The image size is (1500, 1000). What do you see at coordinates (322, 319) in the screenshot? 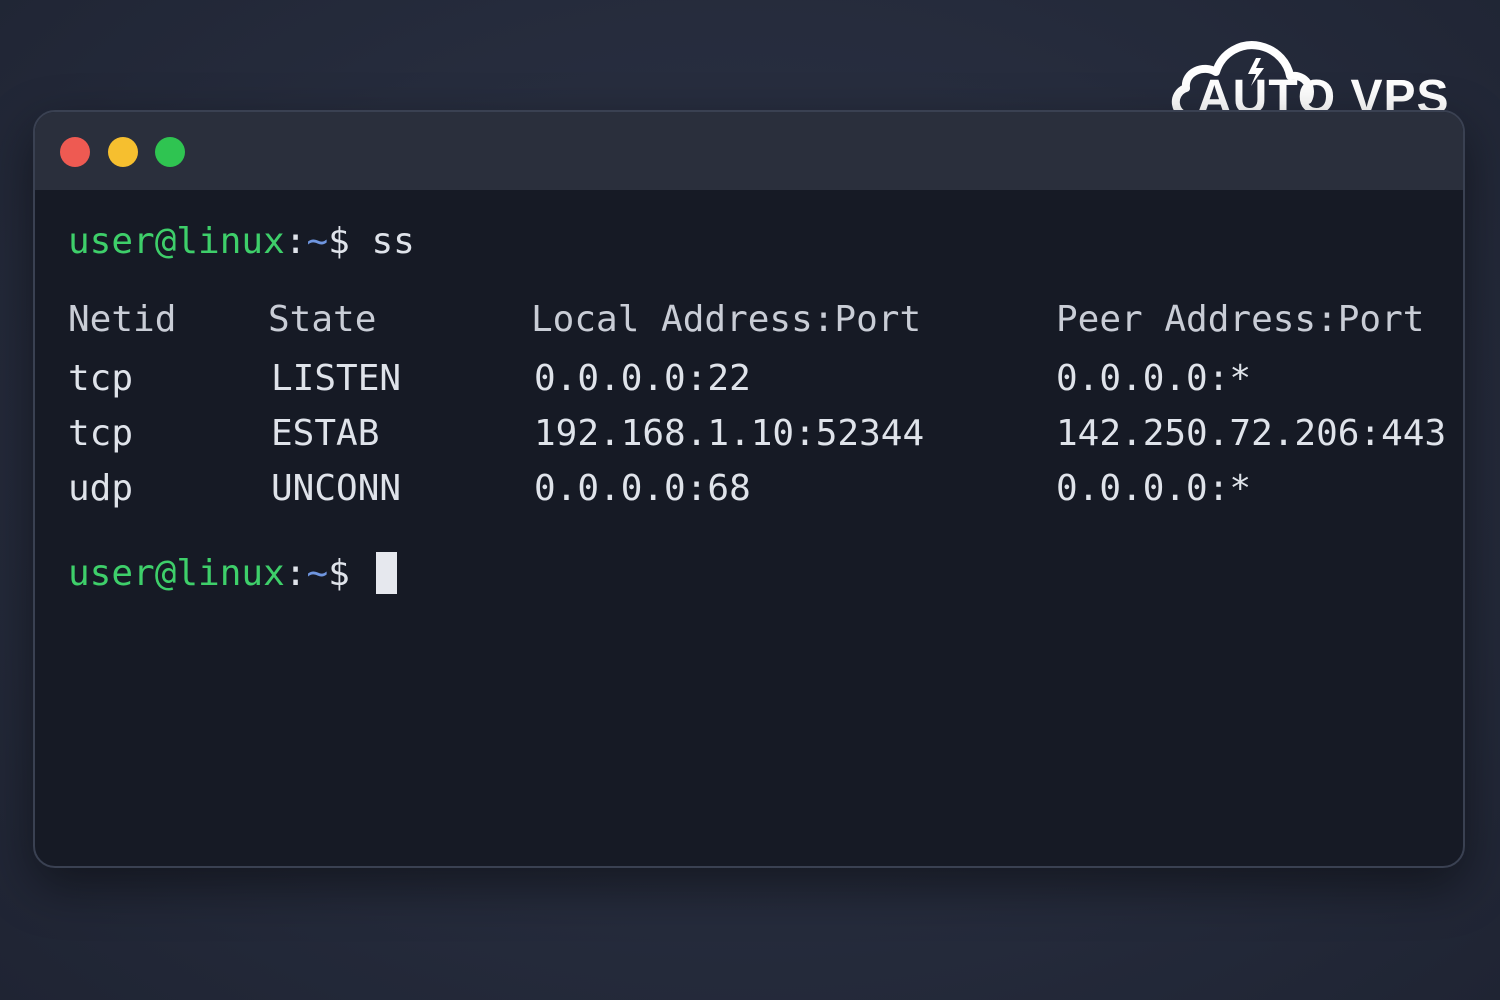
I see `header-state: State` at bounding box center [322, 319].